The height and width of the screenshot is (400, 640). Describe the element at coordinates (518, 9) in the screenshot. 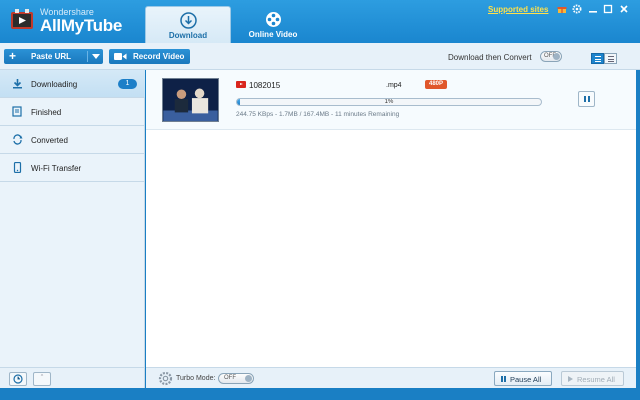

I see `supported-sites-link: Supported sites` at that location.